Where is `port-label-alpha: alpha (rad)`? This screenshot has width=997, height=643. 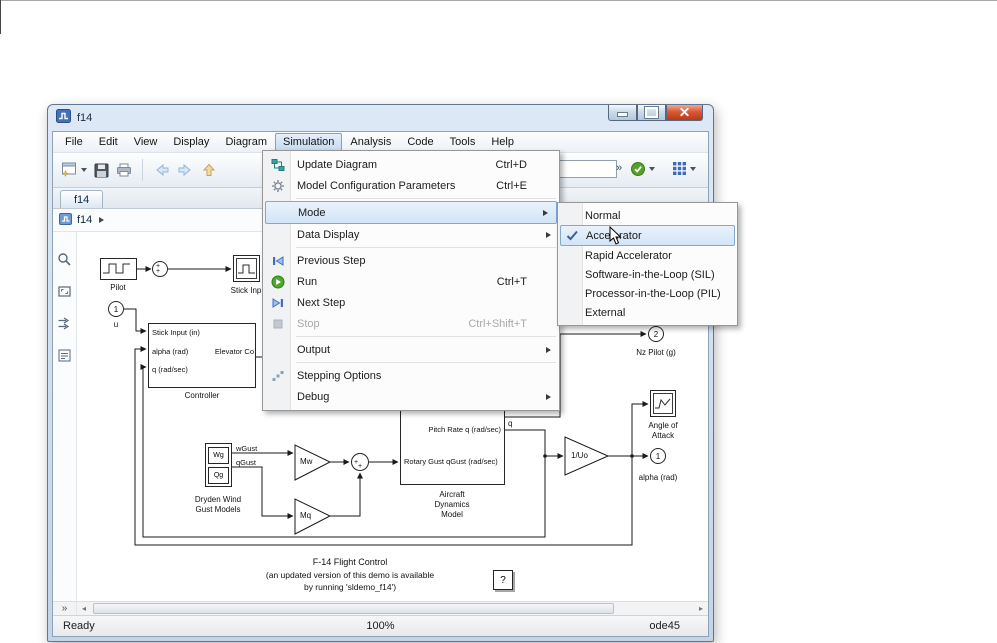 port-label-alpha: alpha (rad) is located at coordinates (170, 351).